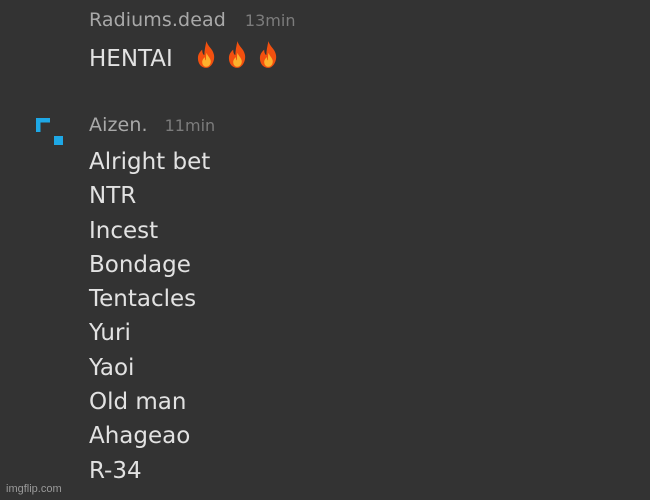  What do you see at coordinates (150, 162) in the screenshot?
I see `message-line: Alright bet` at bounding box center [150, 162].